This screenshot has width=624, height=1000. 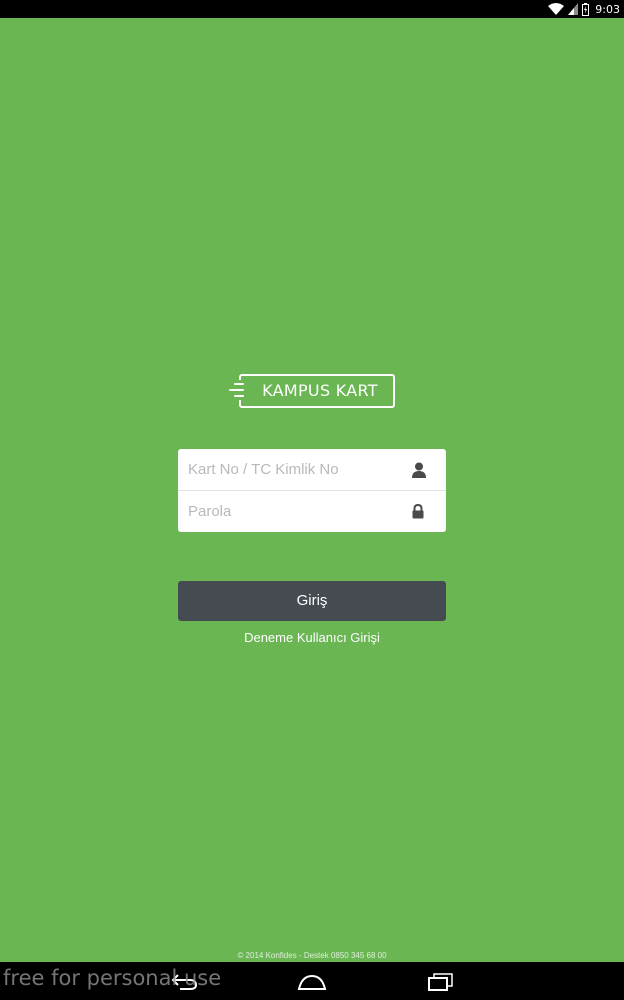 I want to click on user-icon, so click(x=419, y=470).